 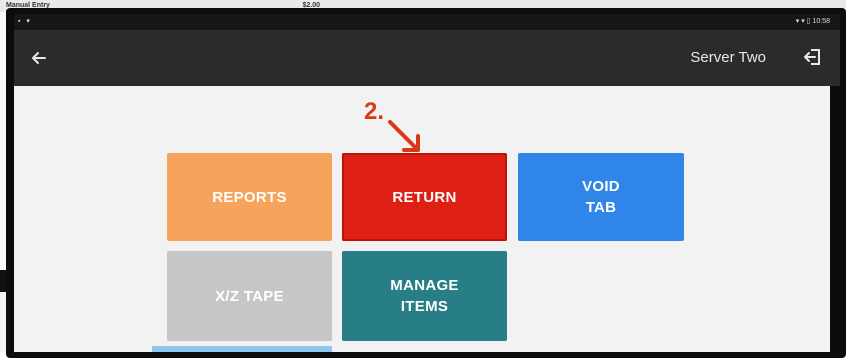 I want to click on arrow-left-icon-graphic, so click(x=39, y=58).